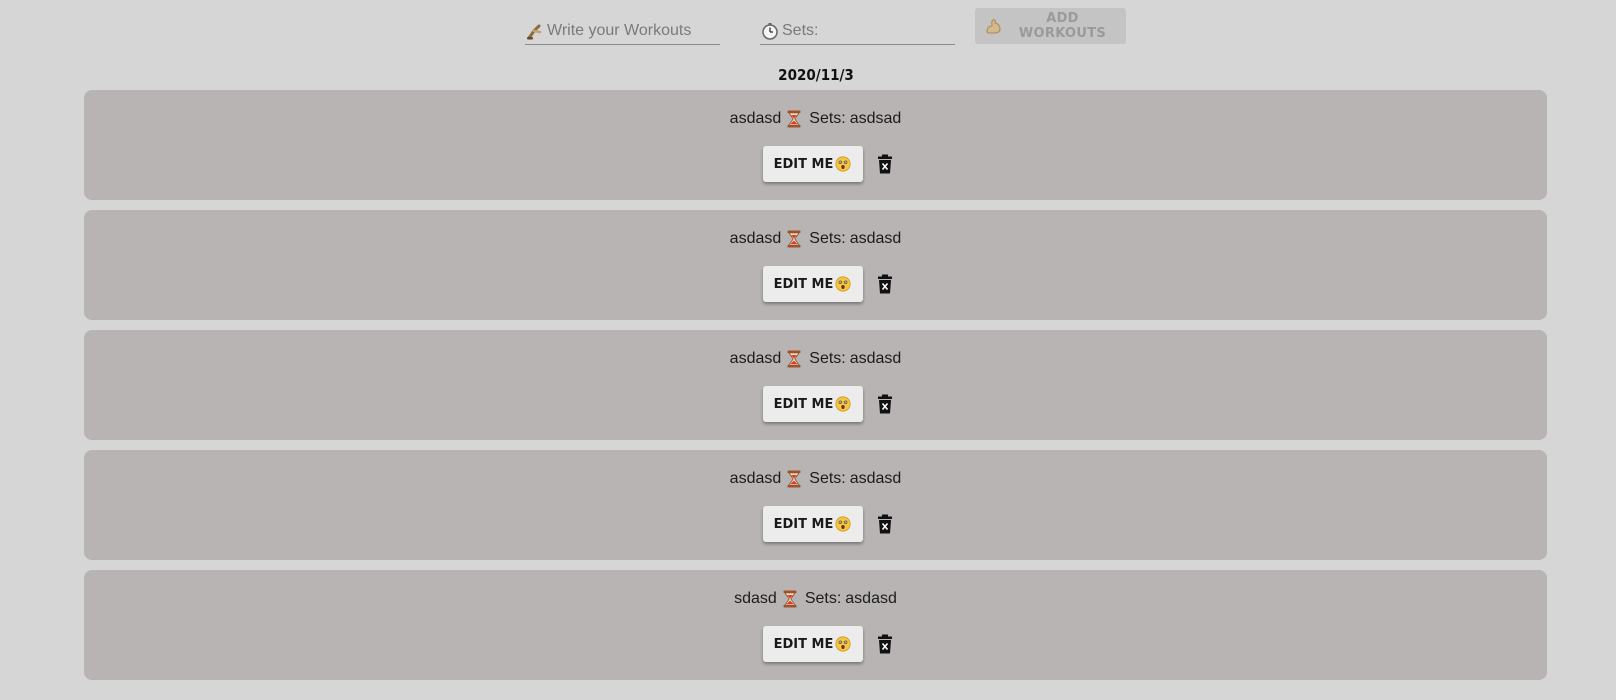 The width and height of the screenshot is (1616, 700). Describe the element at coordinates (770, 31) in the screenshot. I see `stopwatch-icon` at that location.